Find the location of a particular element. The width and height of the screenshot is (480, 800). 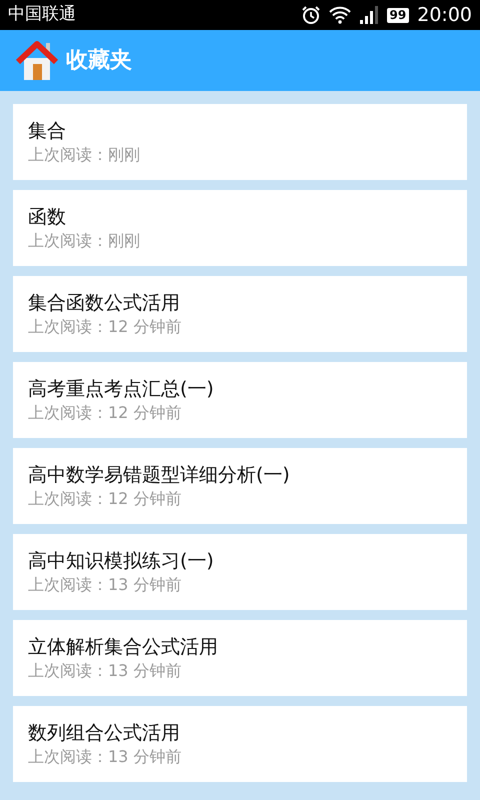

favorite-title: 集合 is located at coordinates (47, 131).